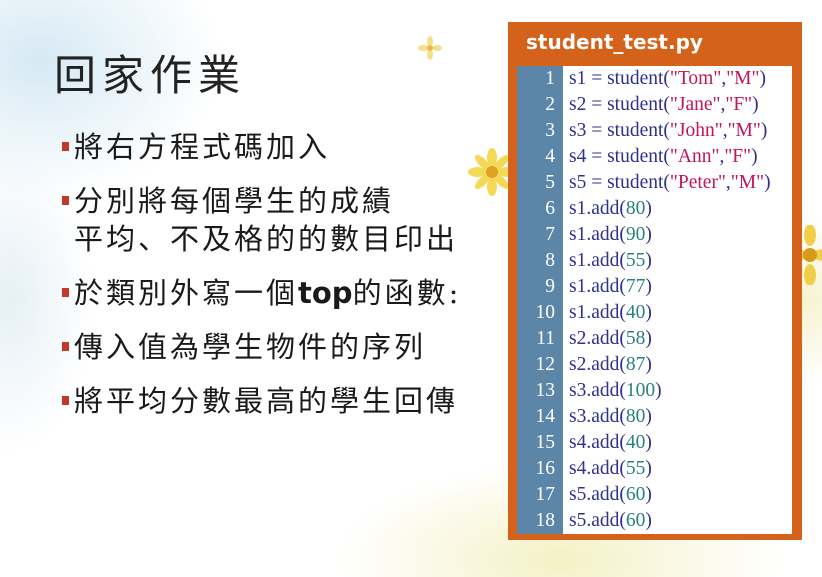  I want to click on code-text: s3.add(100), so click(612, 391).